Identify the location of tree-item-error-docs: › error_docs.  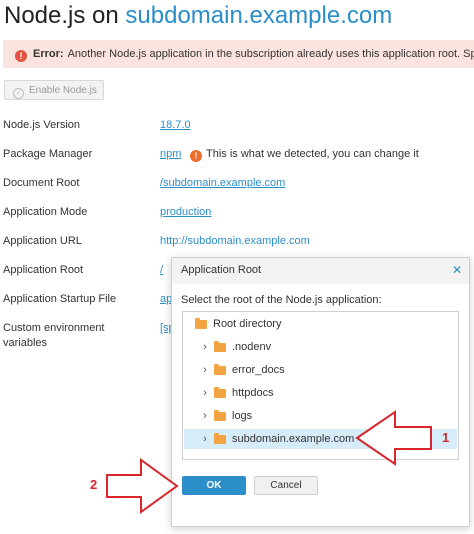
(320, 370).